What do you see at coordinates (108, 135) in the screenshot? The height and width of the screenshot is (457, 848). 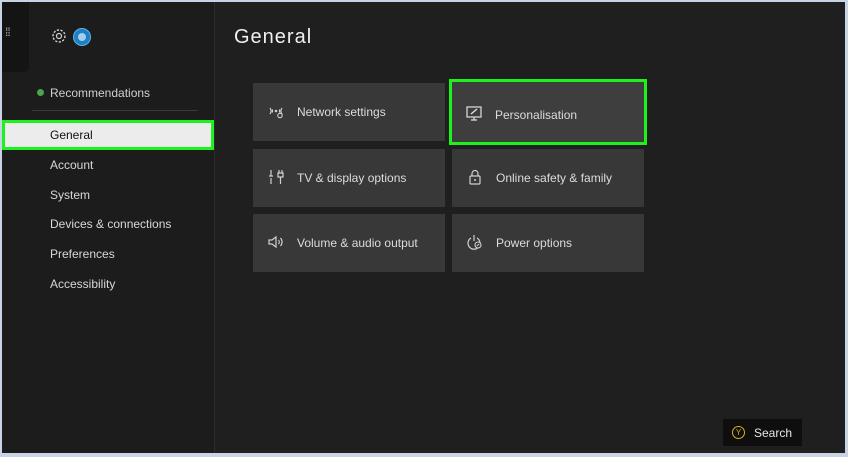 I see `sidebar-item-general: General` at bounding box center [108, 135].